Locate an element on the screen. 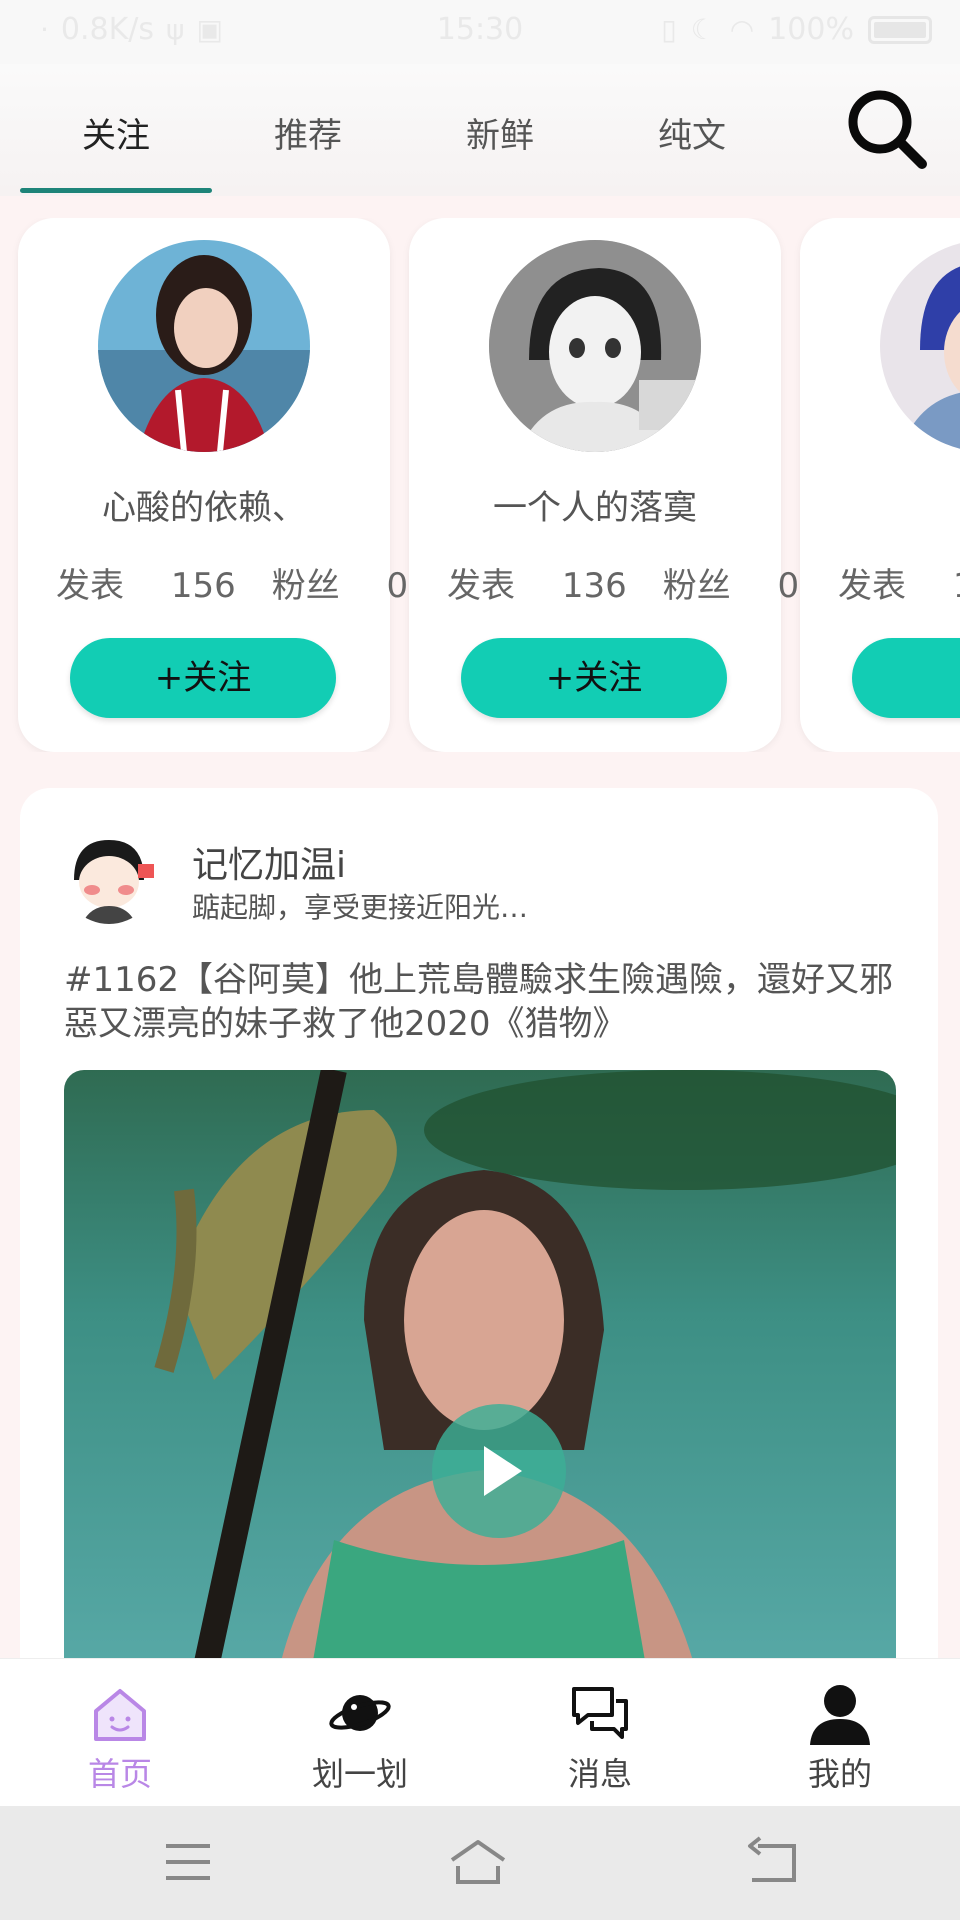  wifi-icon: ◠ is located at coordinates (742, 29).